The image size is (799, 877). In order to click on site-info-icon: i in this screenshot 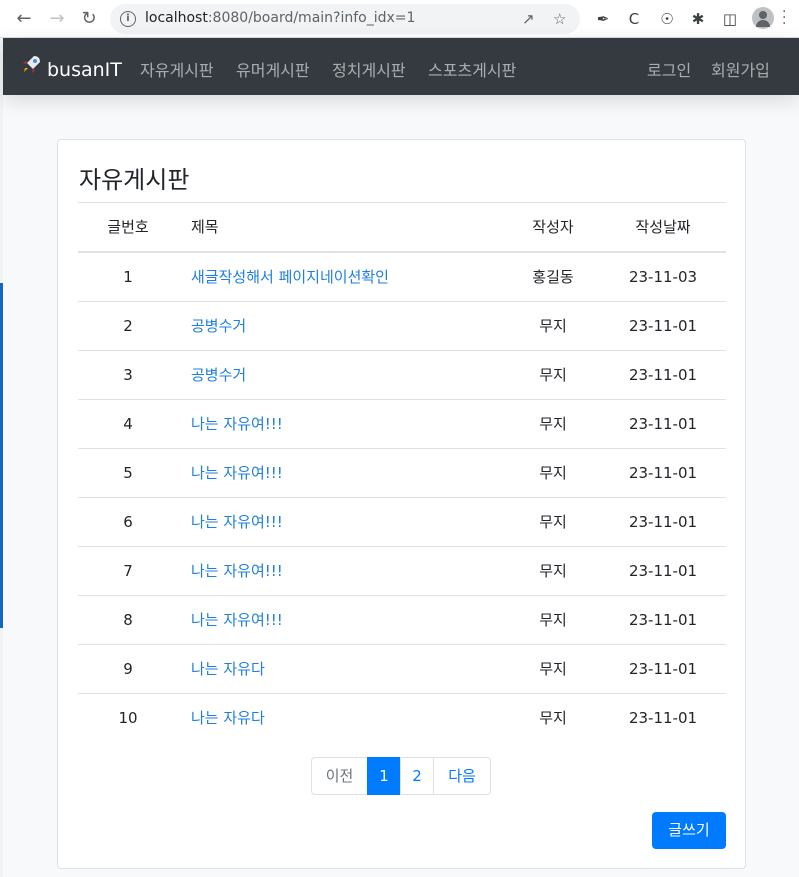, I will do `click(128, 19)`.